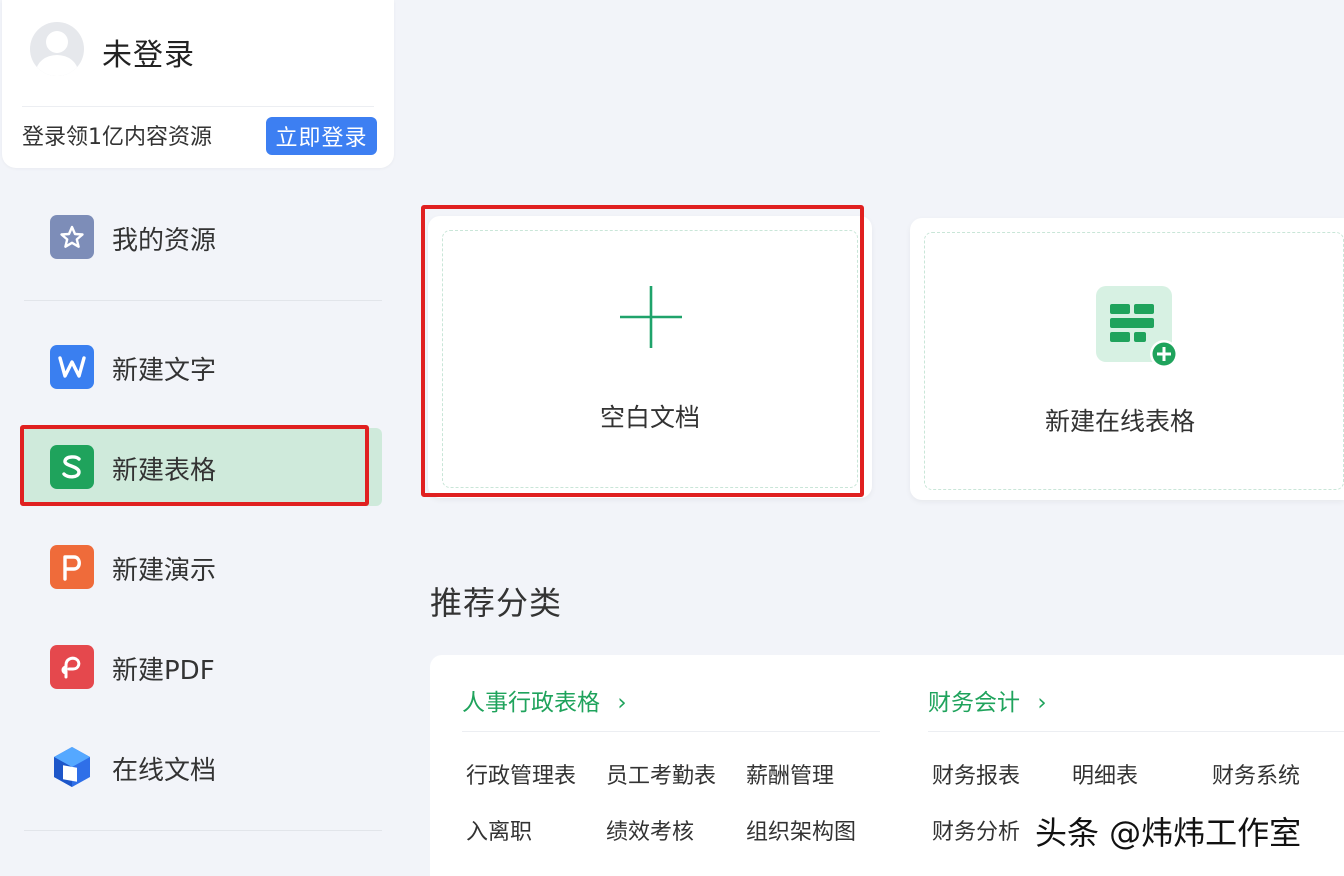 The height and width of the screenshot is (876, 1344). What do you see at coordinates (164, 571) in the screenshot?
I see `sidebar-item-label: 新建演示` at bounding box center [164, 571].